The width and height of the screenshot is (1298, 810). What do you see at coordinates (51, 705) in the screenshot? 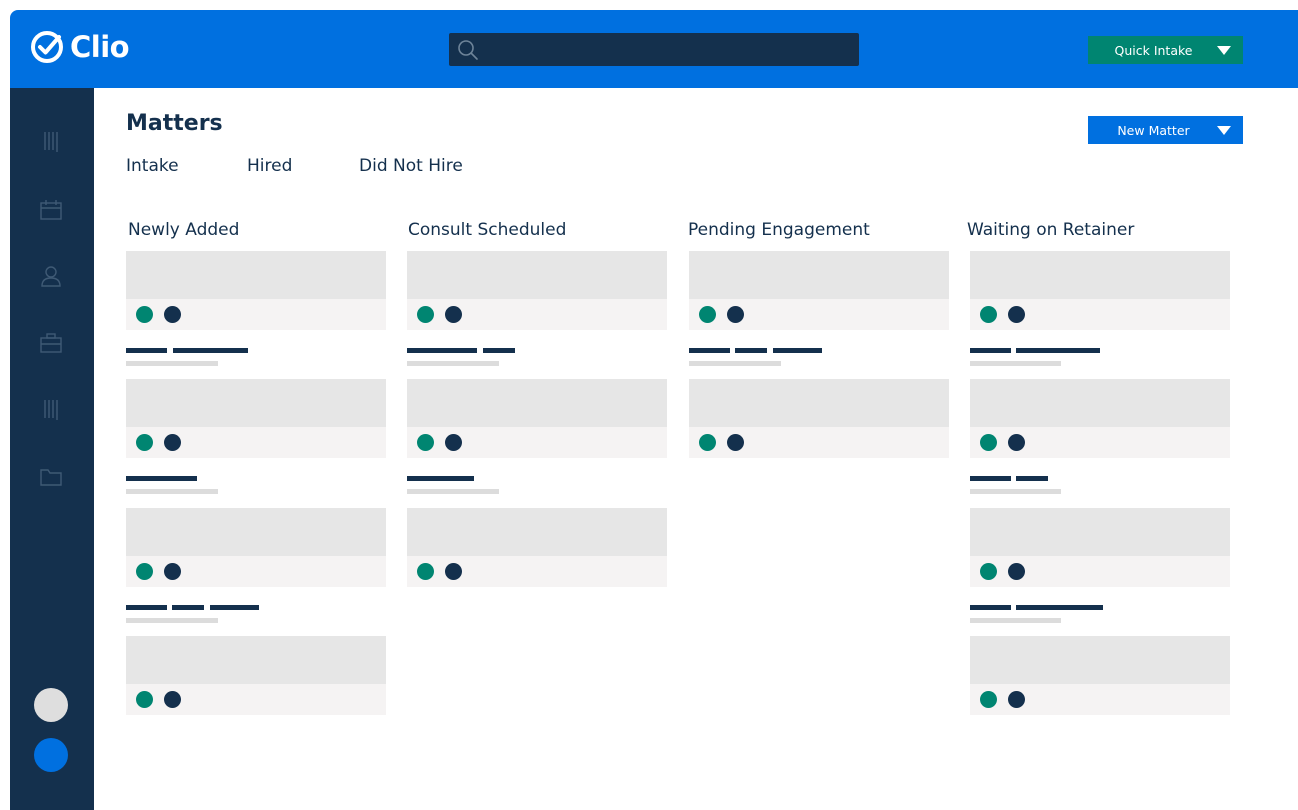
I see `user-avatar` at bounding box center [51, 705].